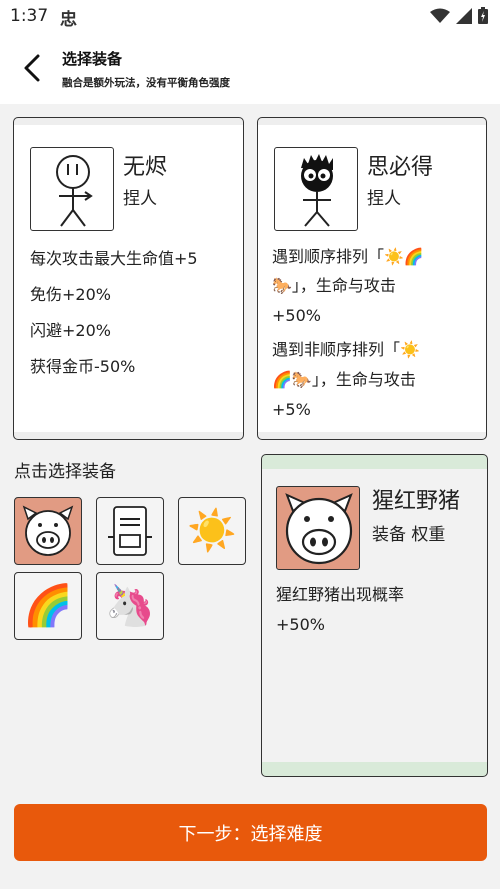  I want to click on equip-slot-robot, so click(130, 531).